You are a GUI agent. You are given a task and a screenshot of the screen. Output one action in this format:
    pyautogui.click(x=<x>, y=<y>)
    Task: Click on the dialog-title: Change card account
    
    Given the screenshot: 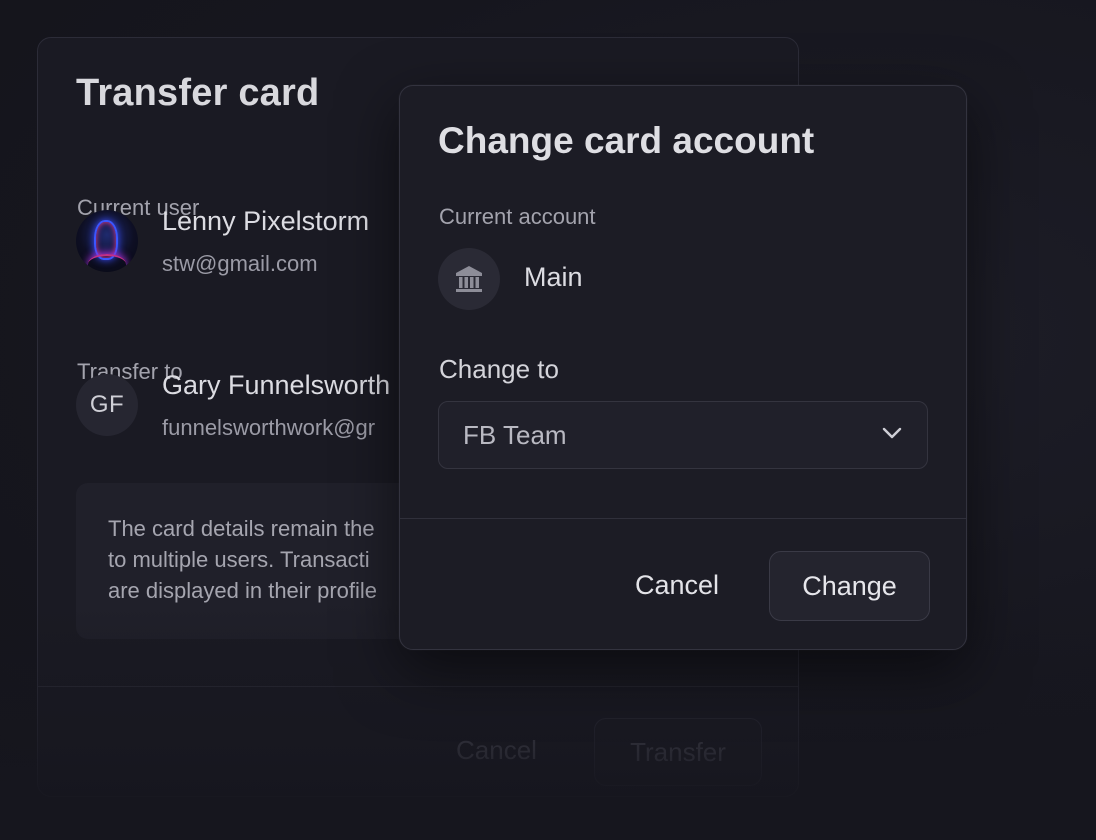 What is the action you would take?
    pyautogui.click(x=626, y=140)
    